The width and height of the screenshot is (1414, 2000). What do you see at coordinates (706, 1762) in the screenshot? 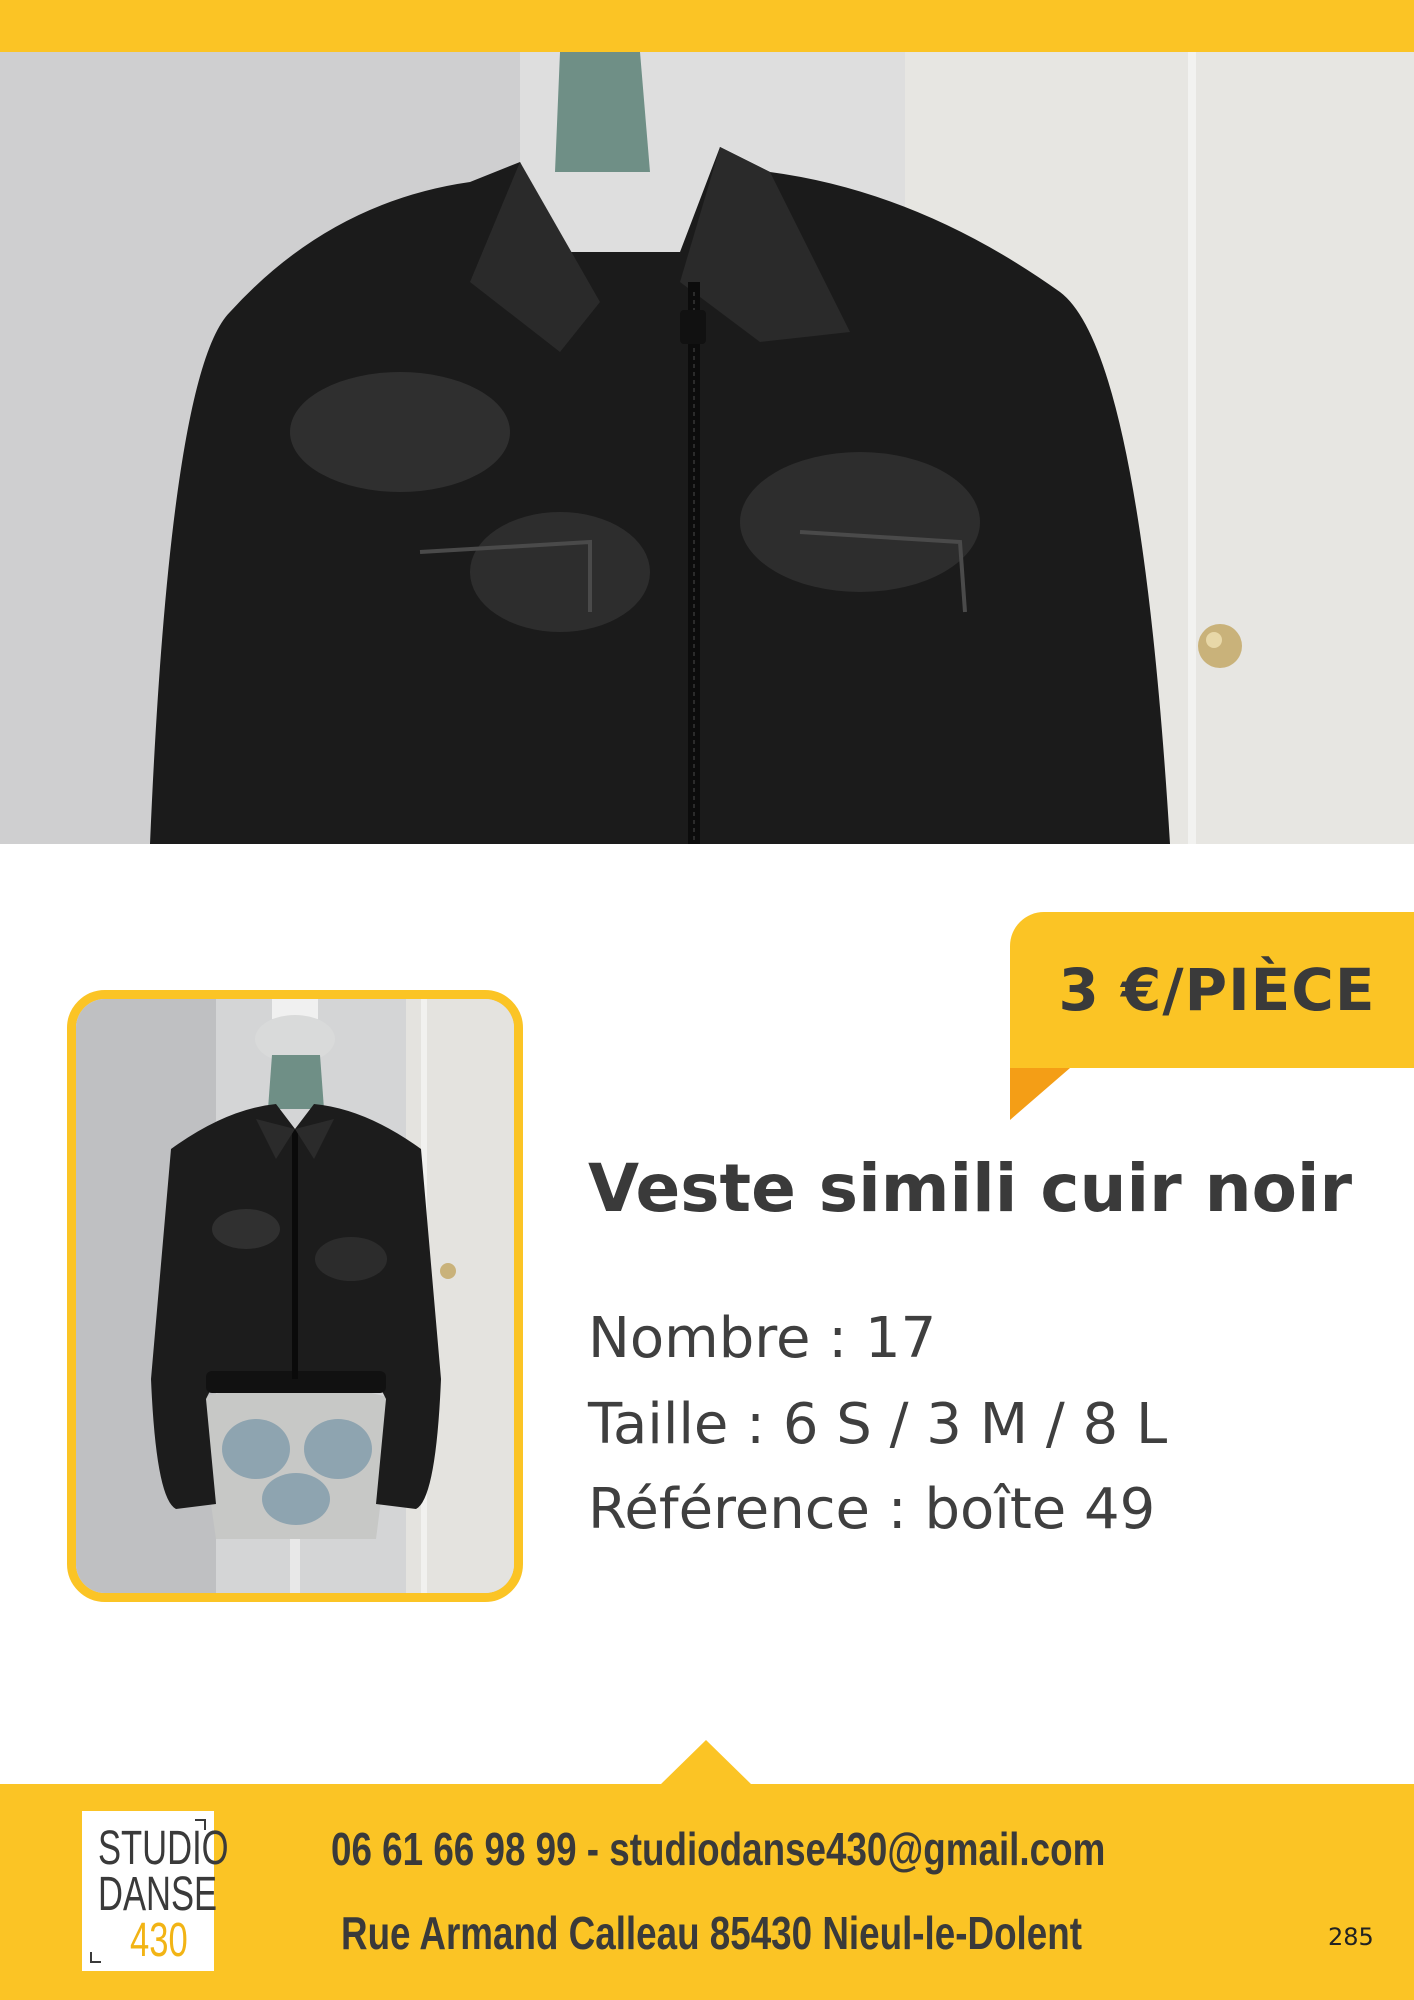
I see `footer-notch` at bounding box center [706, 1762].